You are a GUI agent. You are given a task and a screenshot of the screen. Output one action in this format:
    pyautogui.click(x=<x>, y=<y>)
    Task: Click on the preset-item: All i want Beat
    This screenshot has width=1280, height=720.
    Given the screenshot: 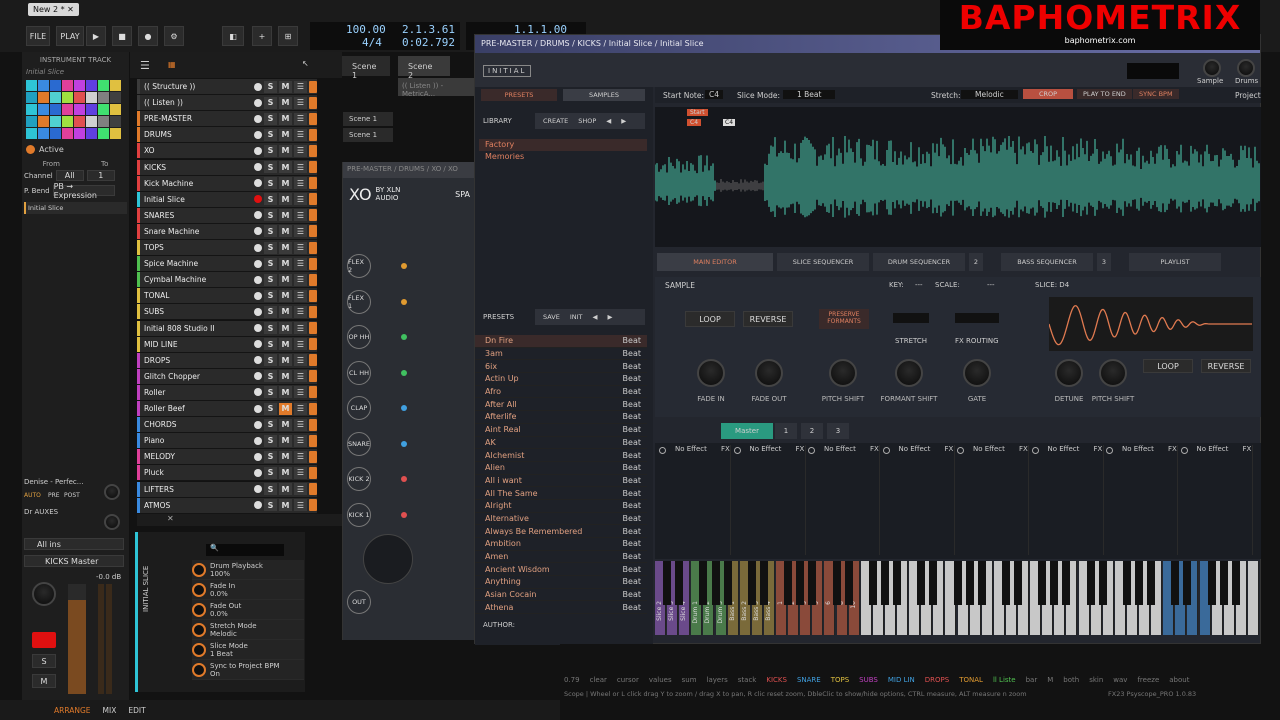 What is the action you would take?
    pyautogui.click(x=561, y=481)
    